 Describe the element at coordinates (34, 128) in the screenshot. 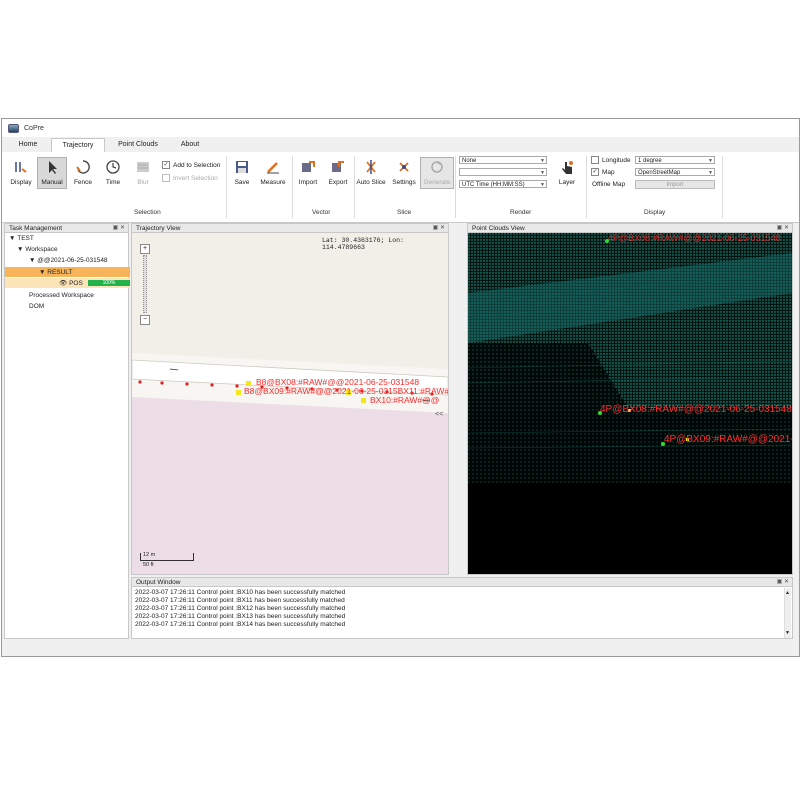

I see `window-title: CoPre` at that location.